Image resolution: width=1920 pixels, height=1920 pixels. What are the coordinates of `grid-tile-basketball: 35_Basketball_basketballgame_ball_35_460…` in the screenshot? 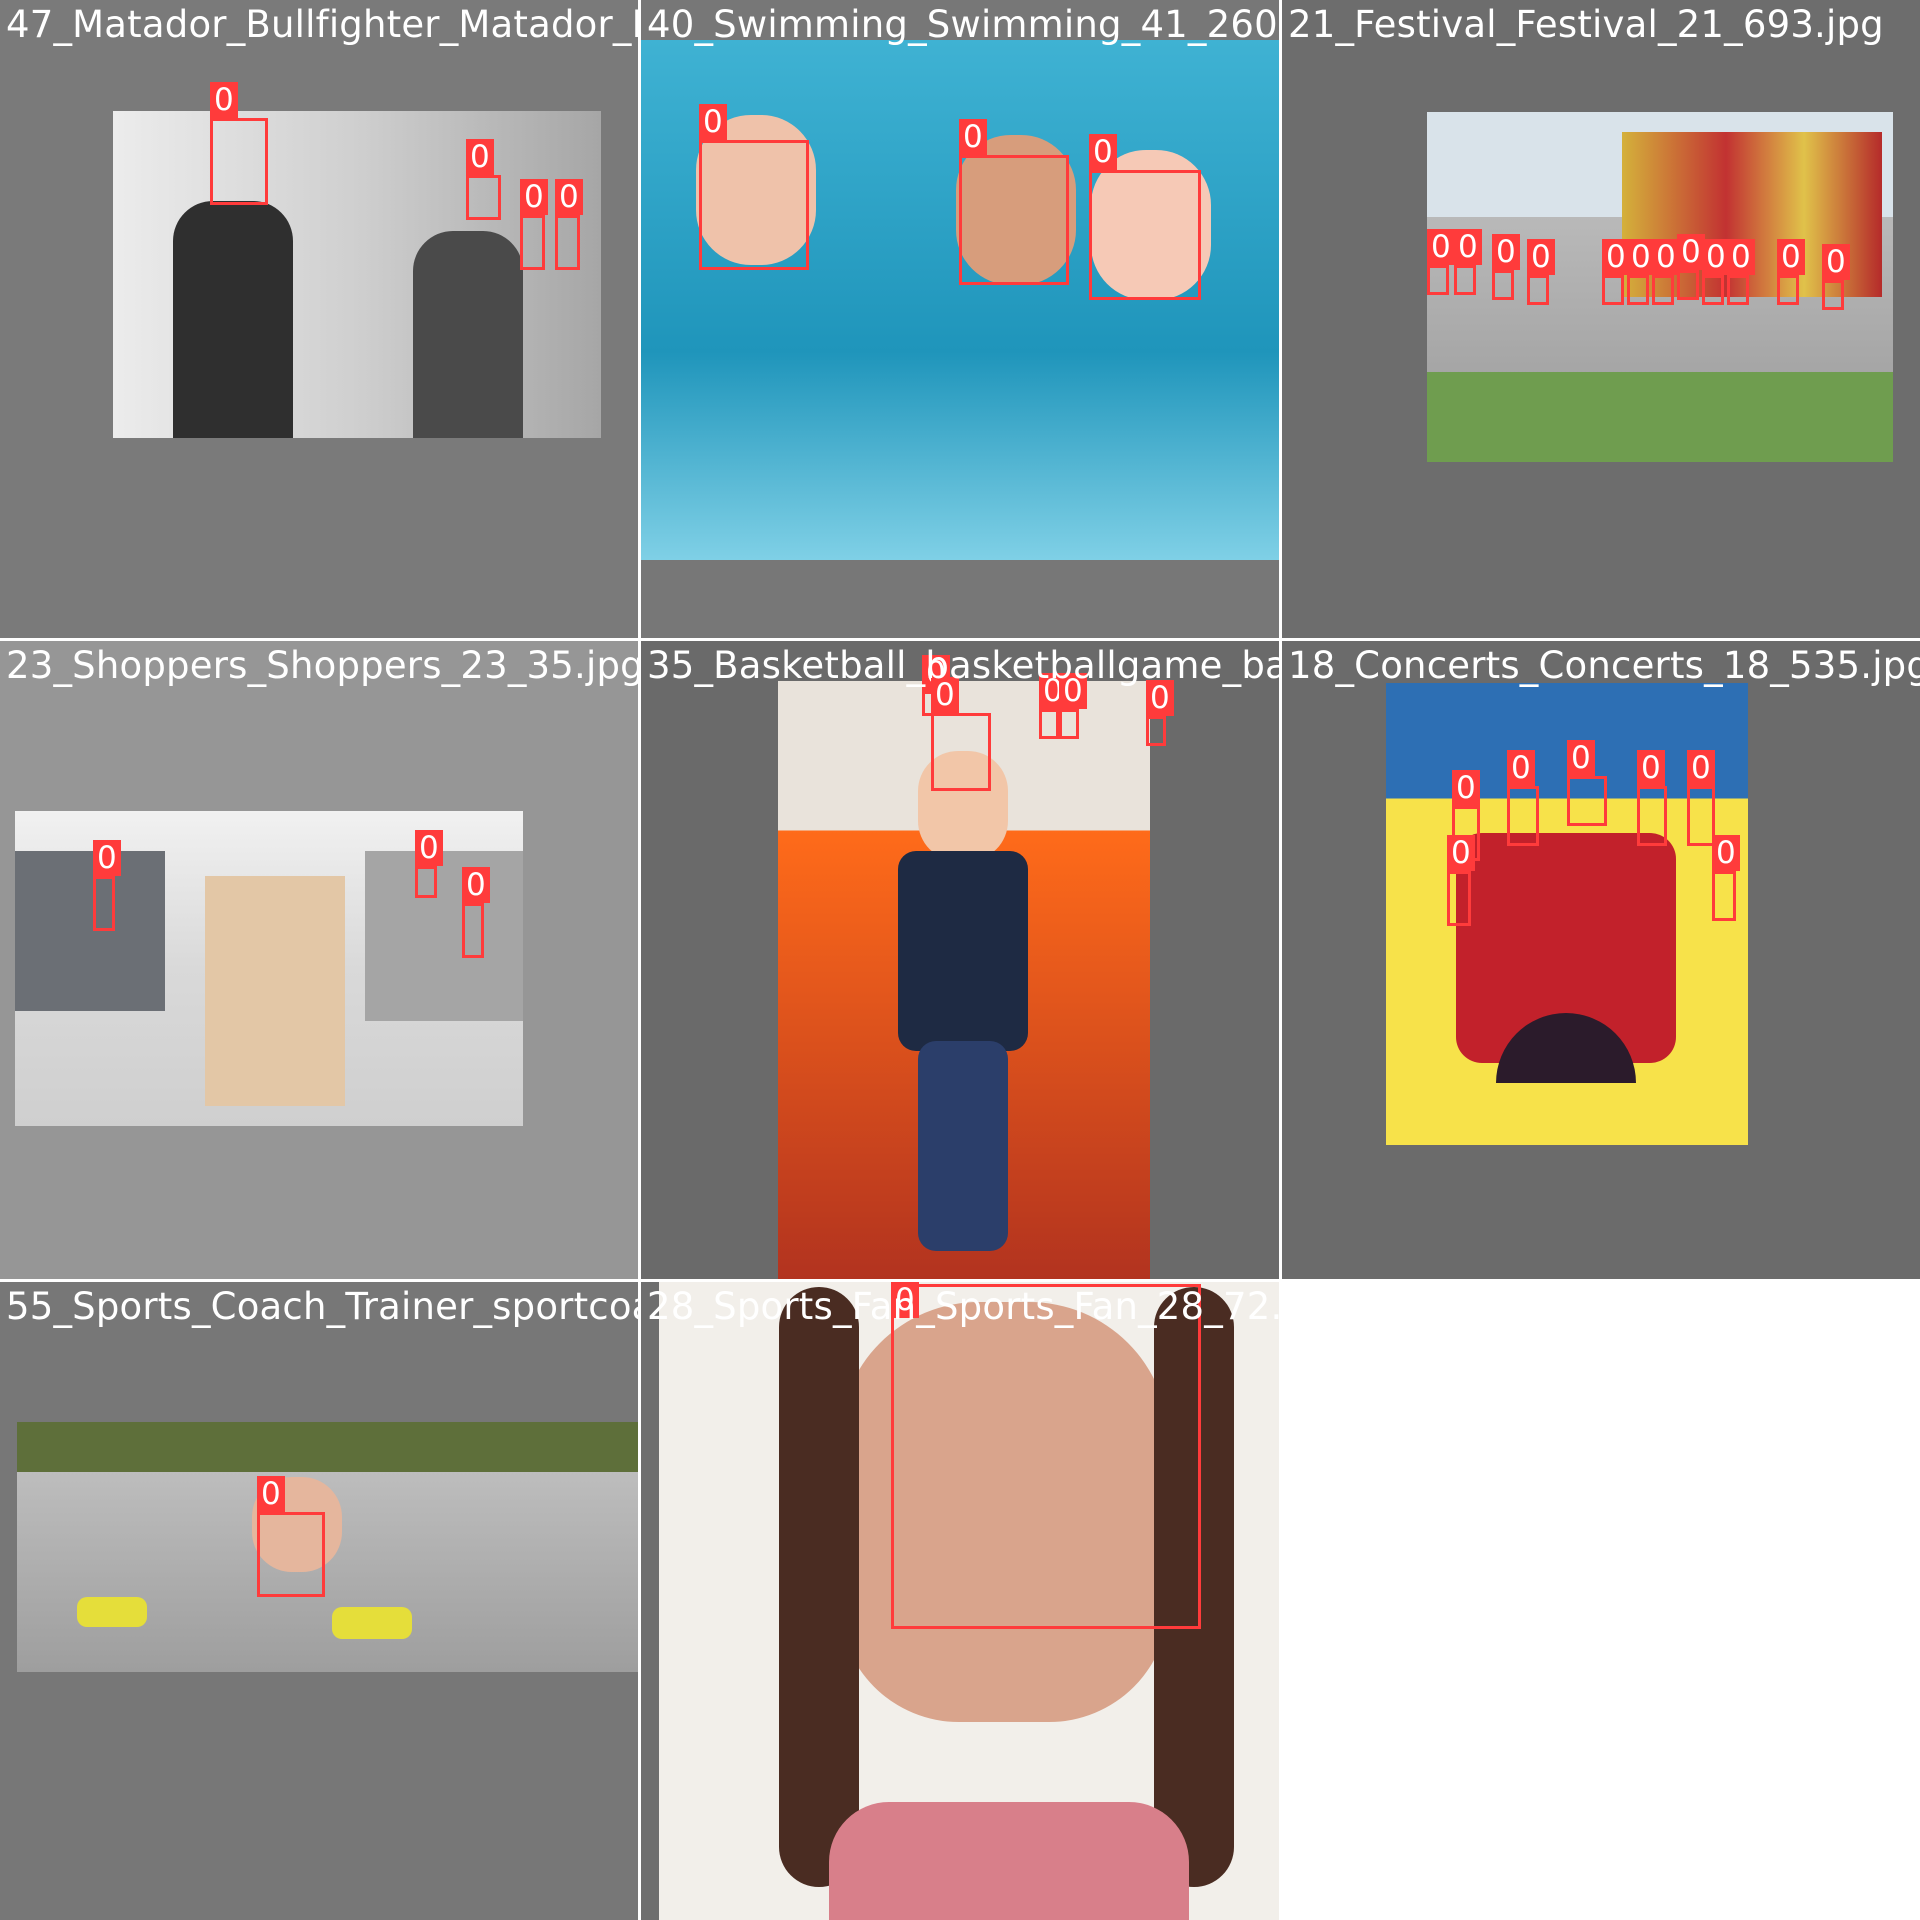 It's located at (960, 960).